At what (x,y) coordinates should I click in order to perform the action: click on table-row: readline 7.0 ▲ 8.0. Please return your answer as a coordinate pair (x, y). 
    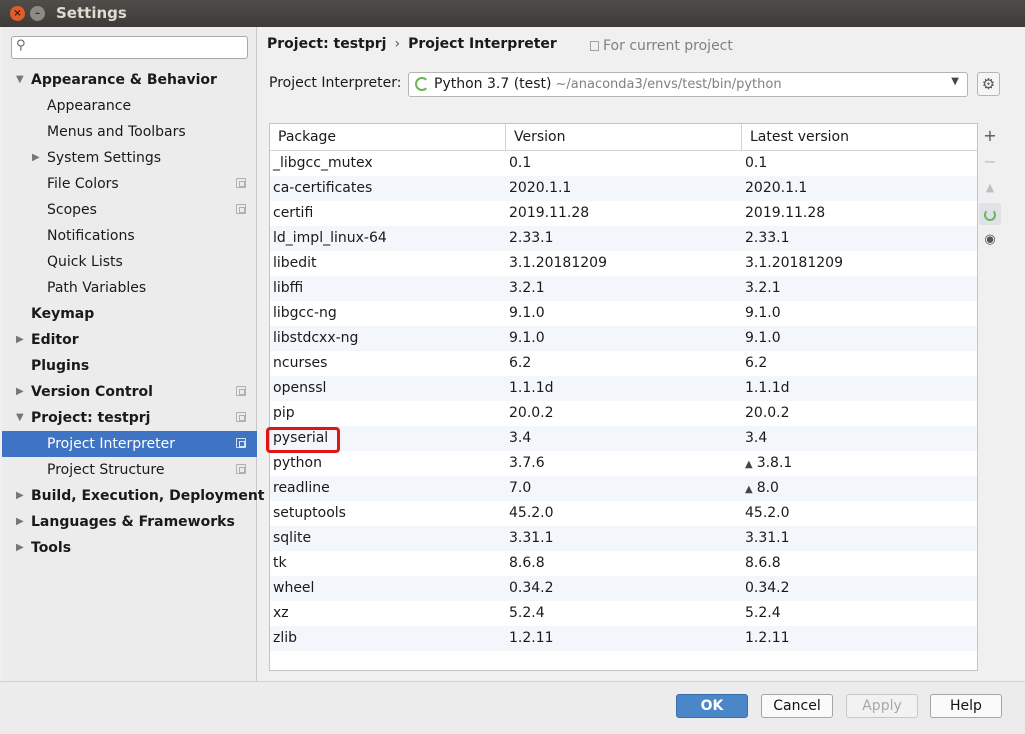
    Looking at the image, I should click on (623, 488).